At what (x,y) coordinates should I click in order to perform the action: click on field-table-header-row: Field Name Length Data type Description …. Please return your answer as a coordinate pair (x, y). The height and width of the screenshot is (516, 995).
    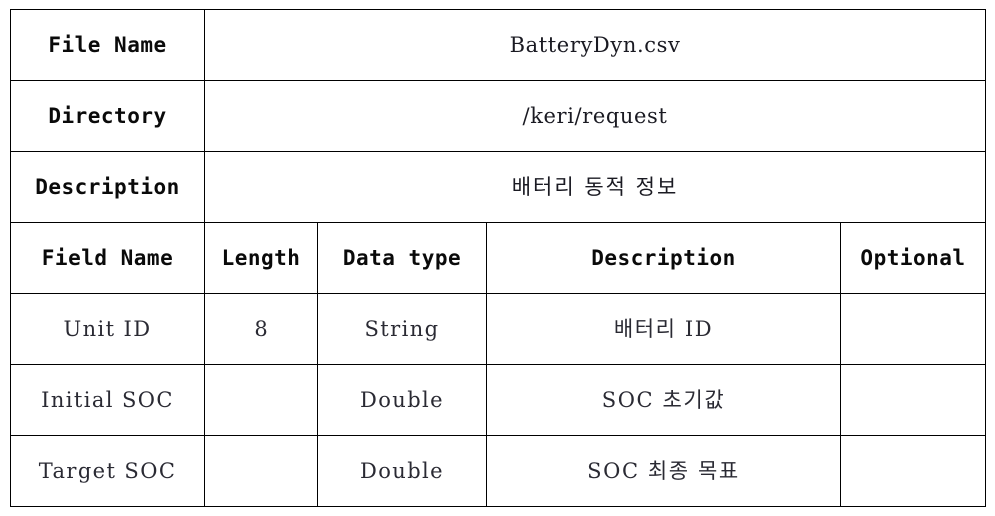
    Looking at the image, I should click on (498, 258).